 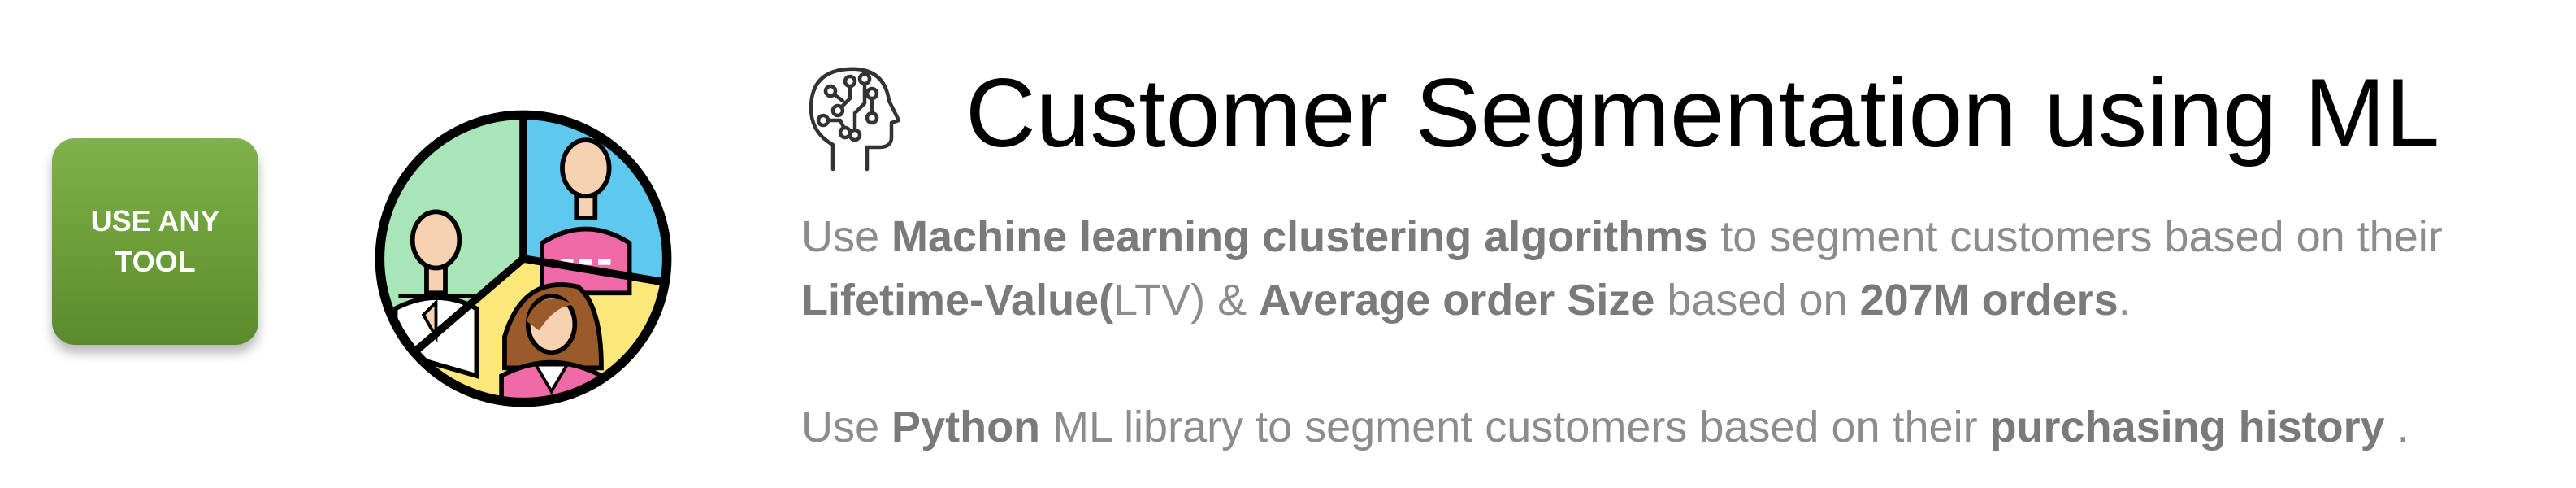 What do you see at coordinates (1300, 236) in the screenshot?
I see `bold-text: Machine learning clustering algorithms` at bounding box center [1300, 236].